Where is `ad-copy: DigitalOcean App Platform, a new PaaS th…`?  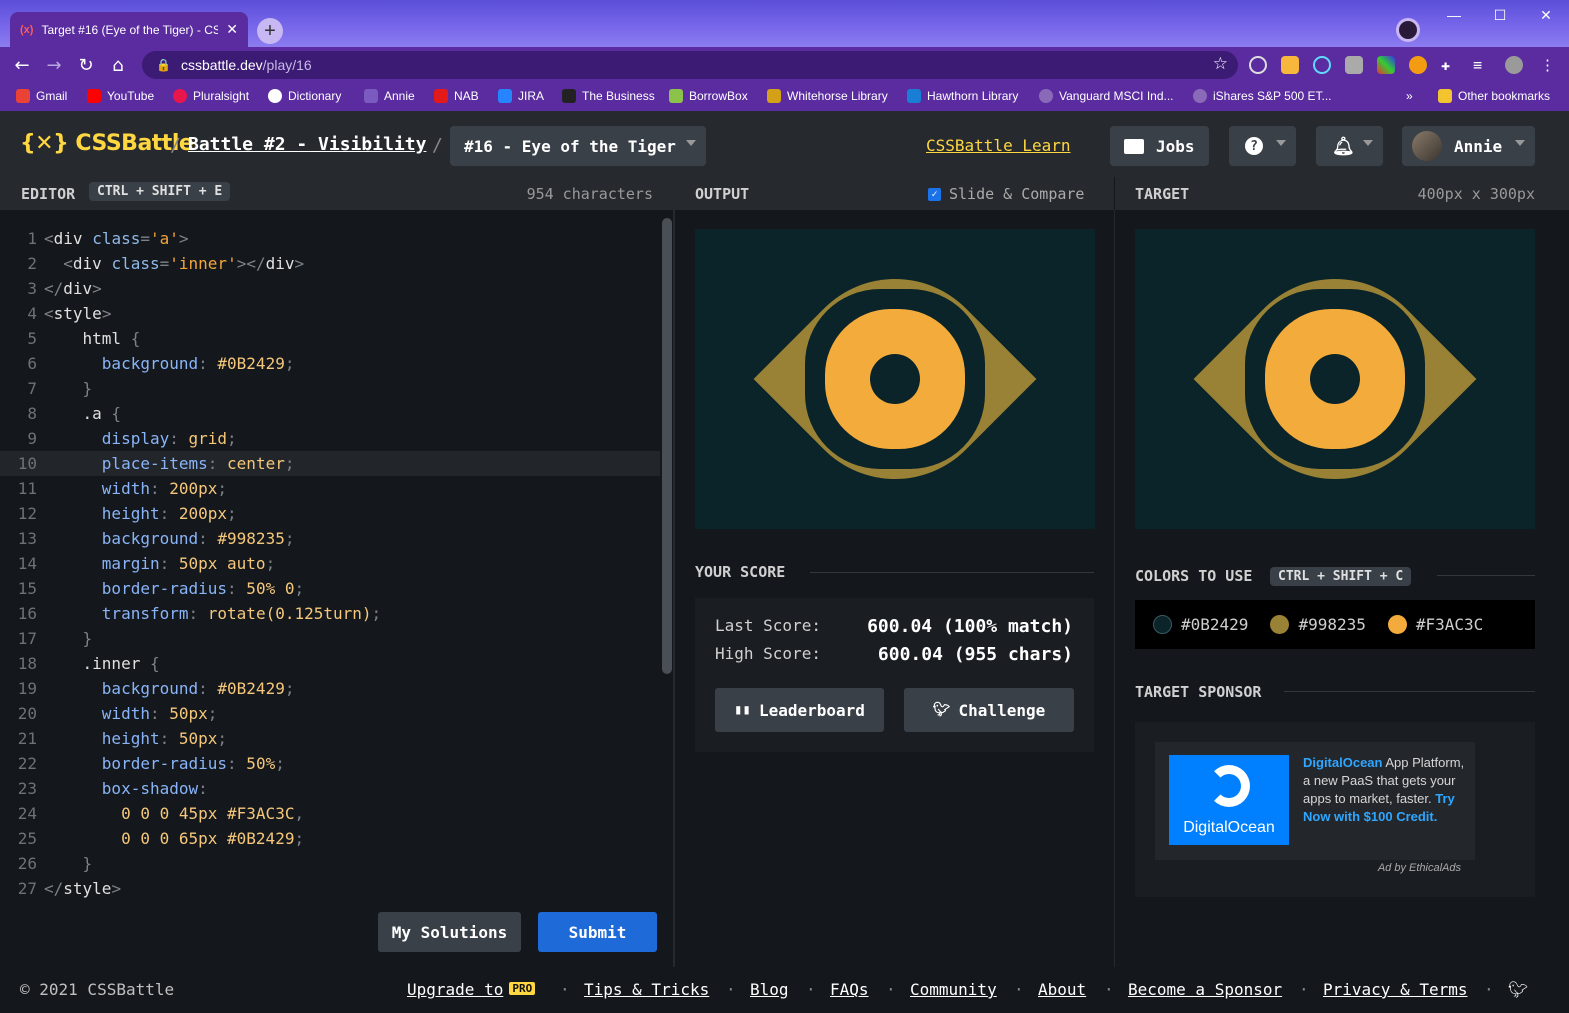
ad-copy: DigitalOcean App Platform, a new PaaS th… is located at coordinates (1385, 790).